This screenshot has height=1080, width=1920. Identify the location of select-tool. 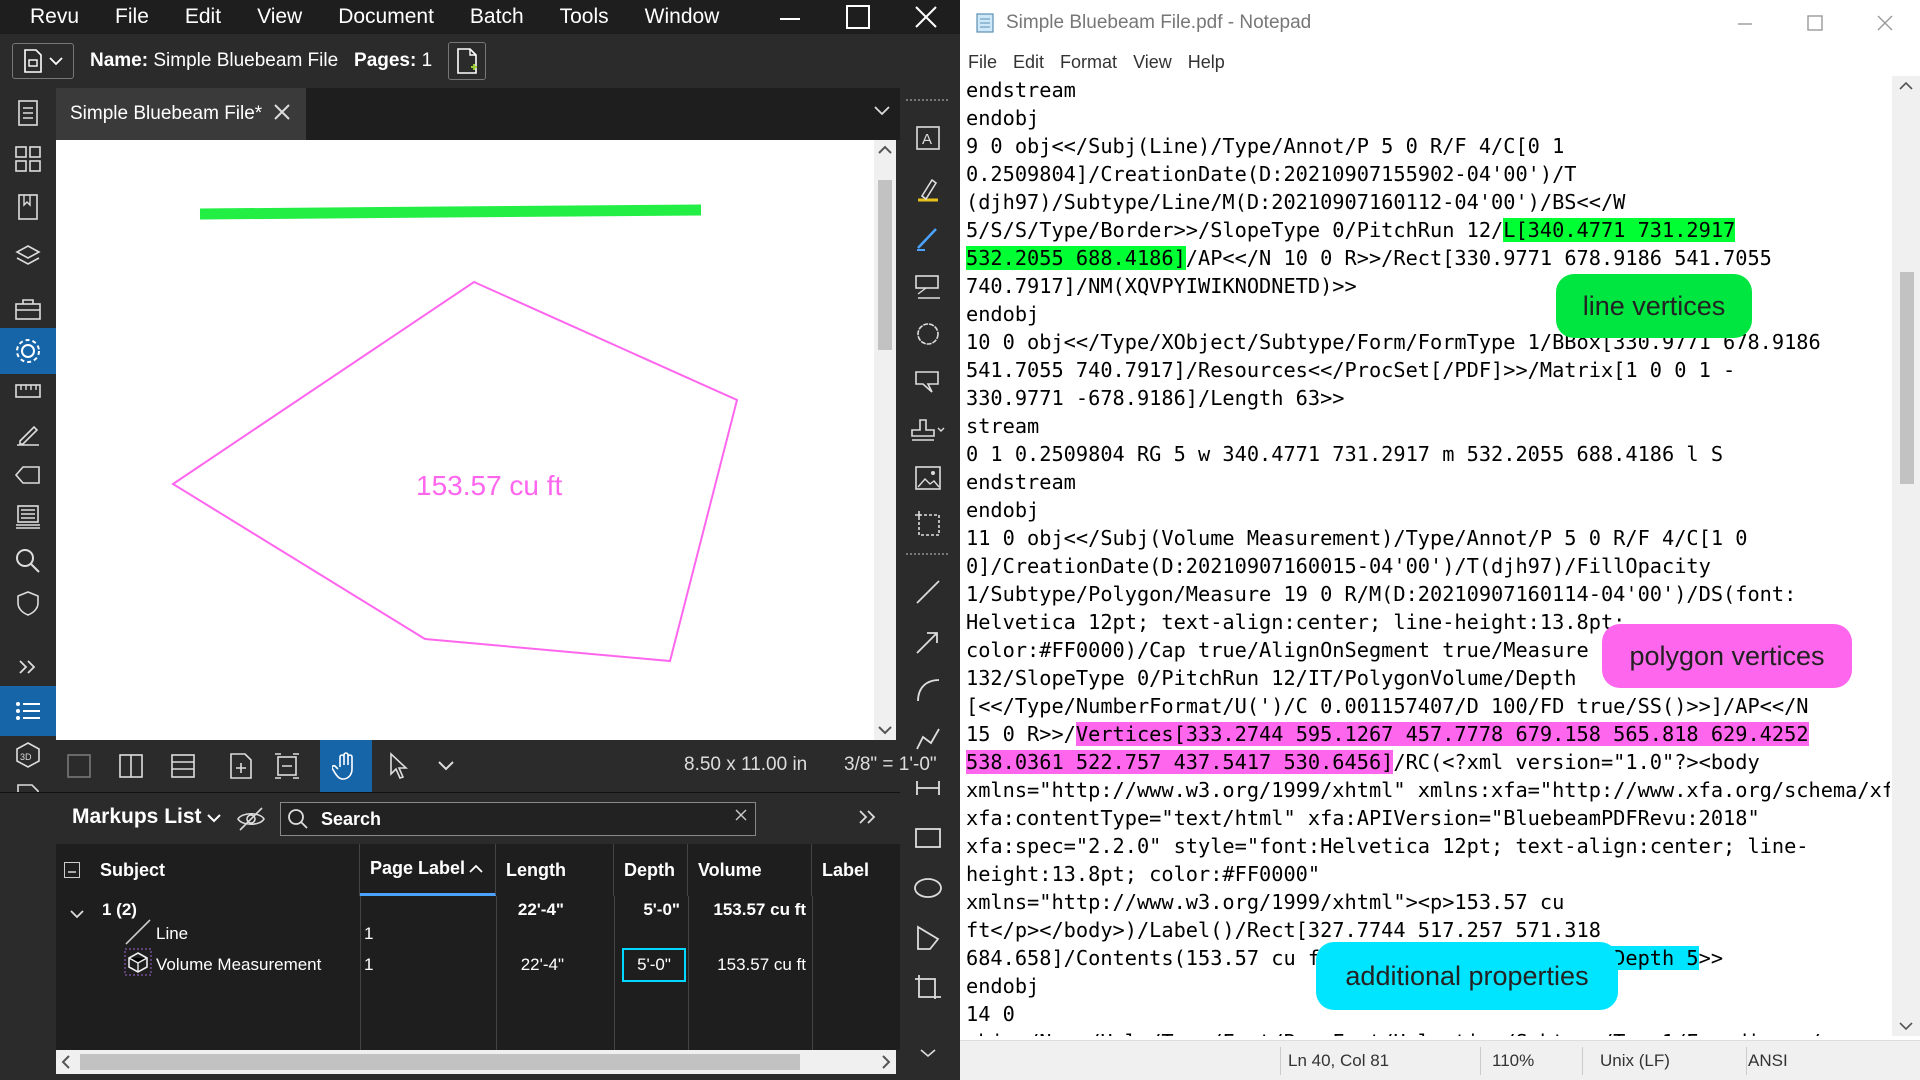
(399, 766).